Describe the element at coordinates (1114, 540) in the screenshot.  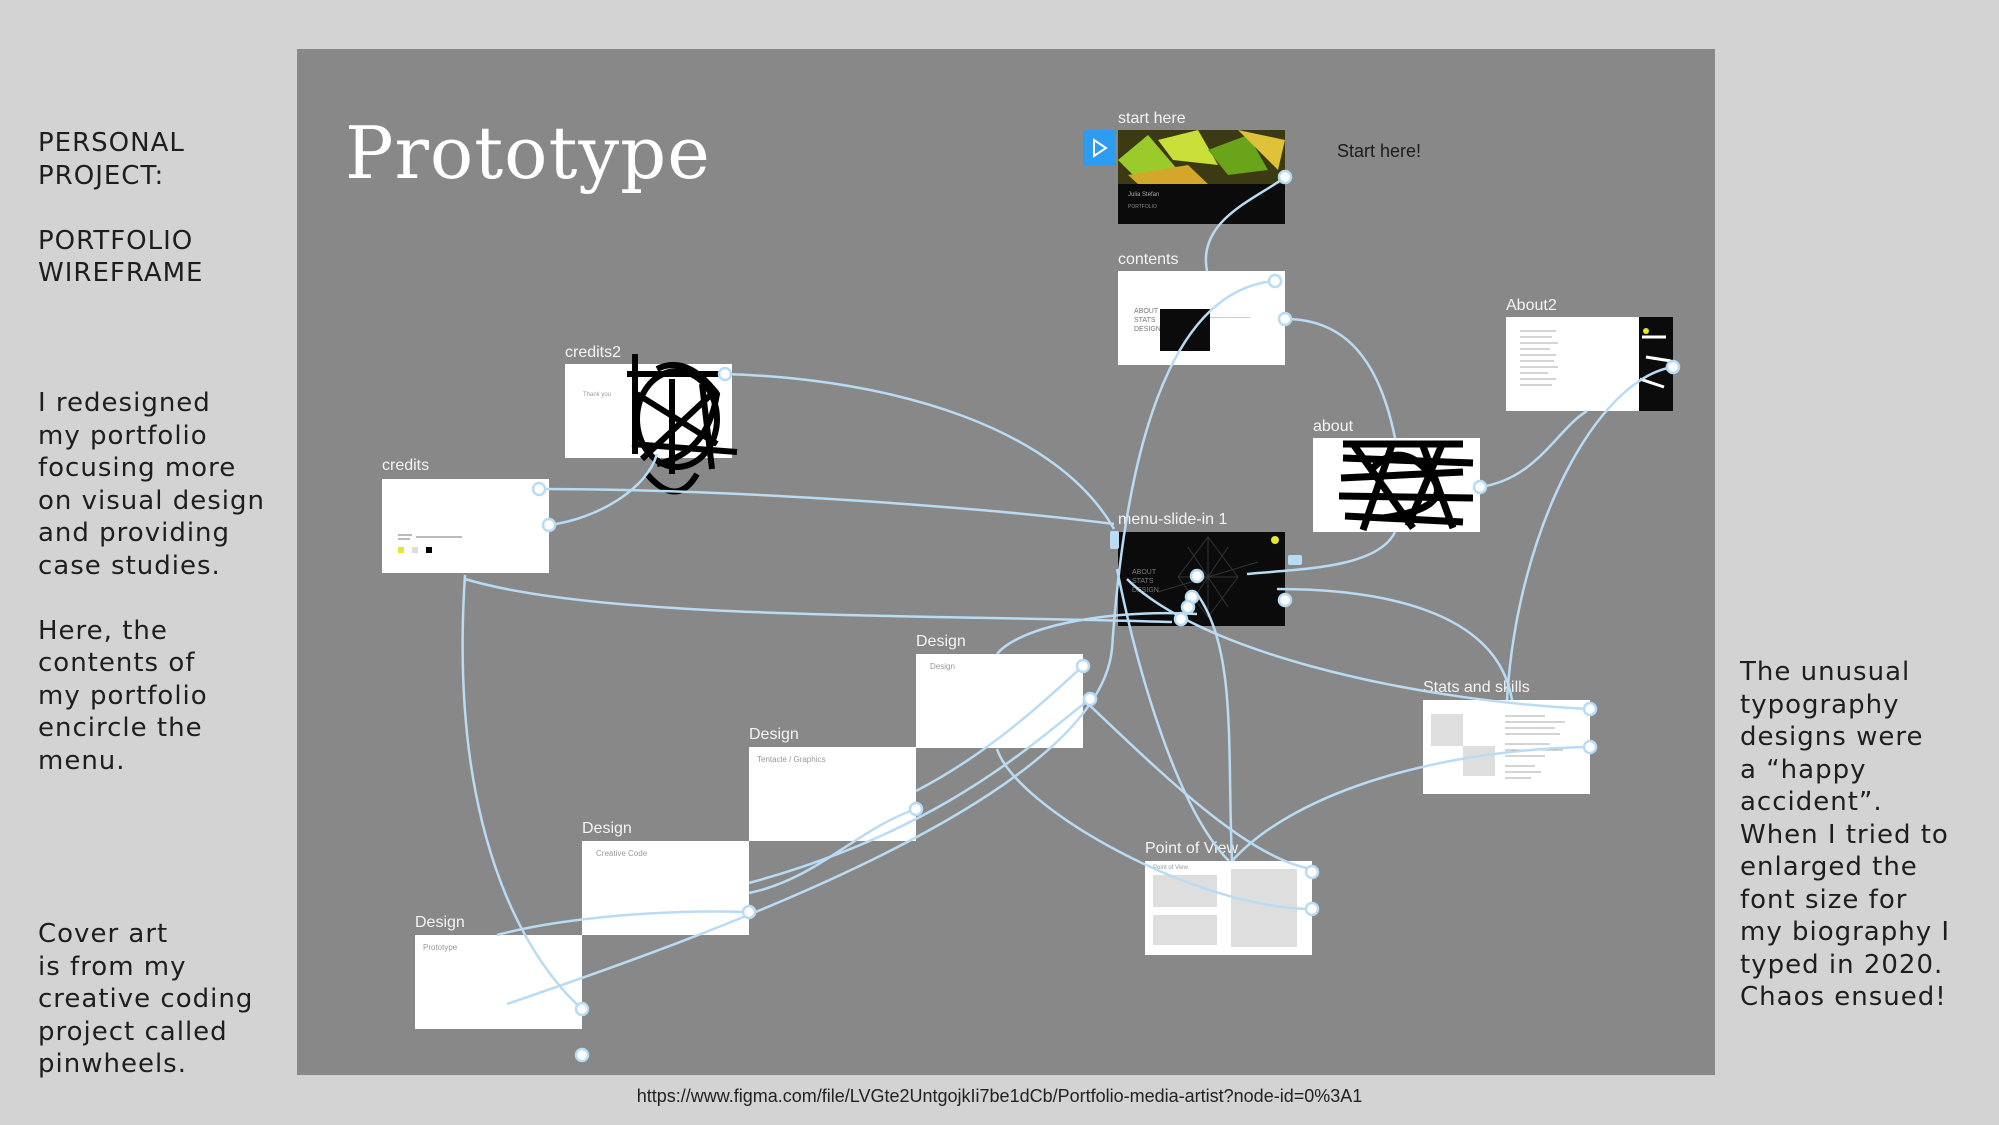
I see `menu-hotspot-left` at that location.